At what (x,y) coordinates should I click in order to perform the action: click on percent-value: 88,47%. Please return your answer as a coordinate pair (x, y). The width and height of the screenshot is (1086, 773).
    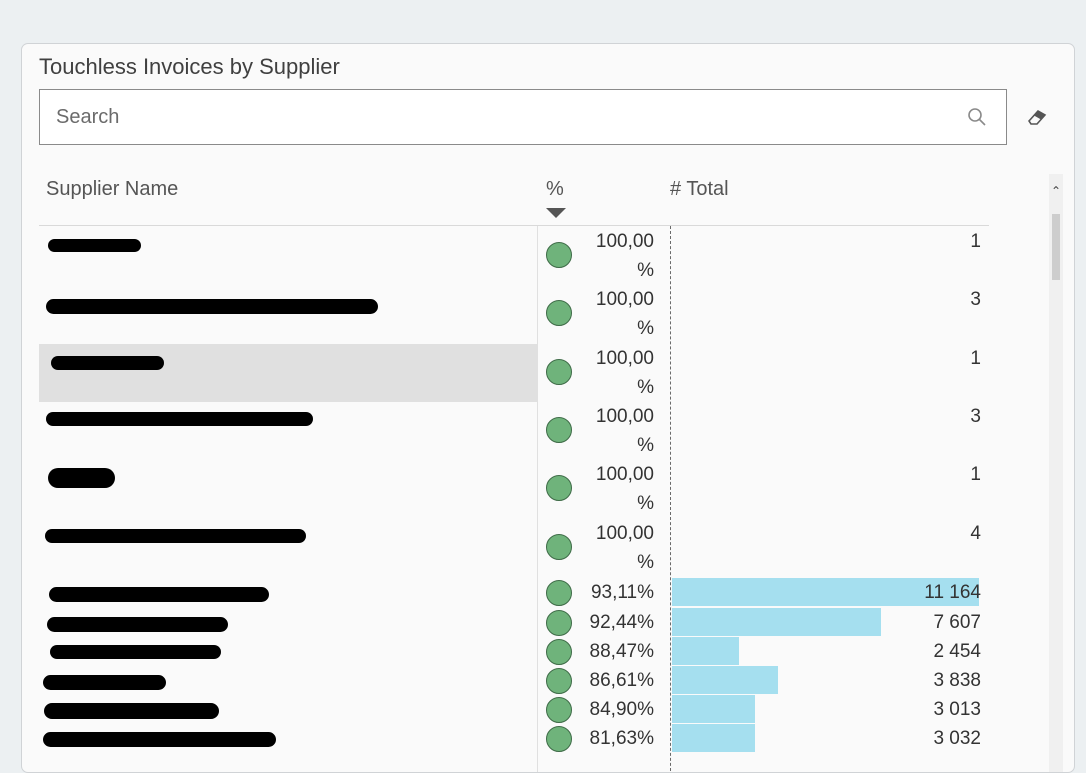
    Looking at the image, I should click on (621, 651).